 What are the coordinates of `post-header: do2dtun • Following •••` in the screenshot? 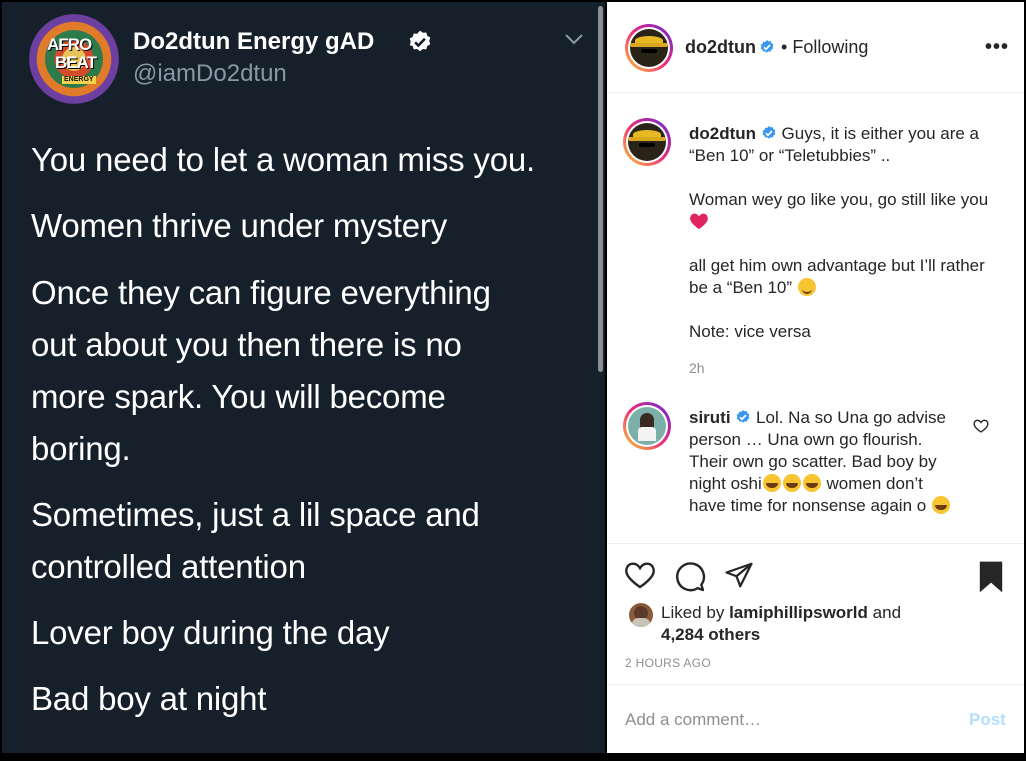 It's located at (815, 47).